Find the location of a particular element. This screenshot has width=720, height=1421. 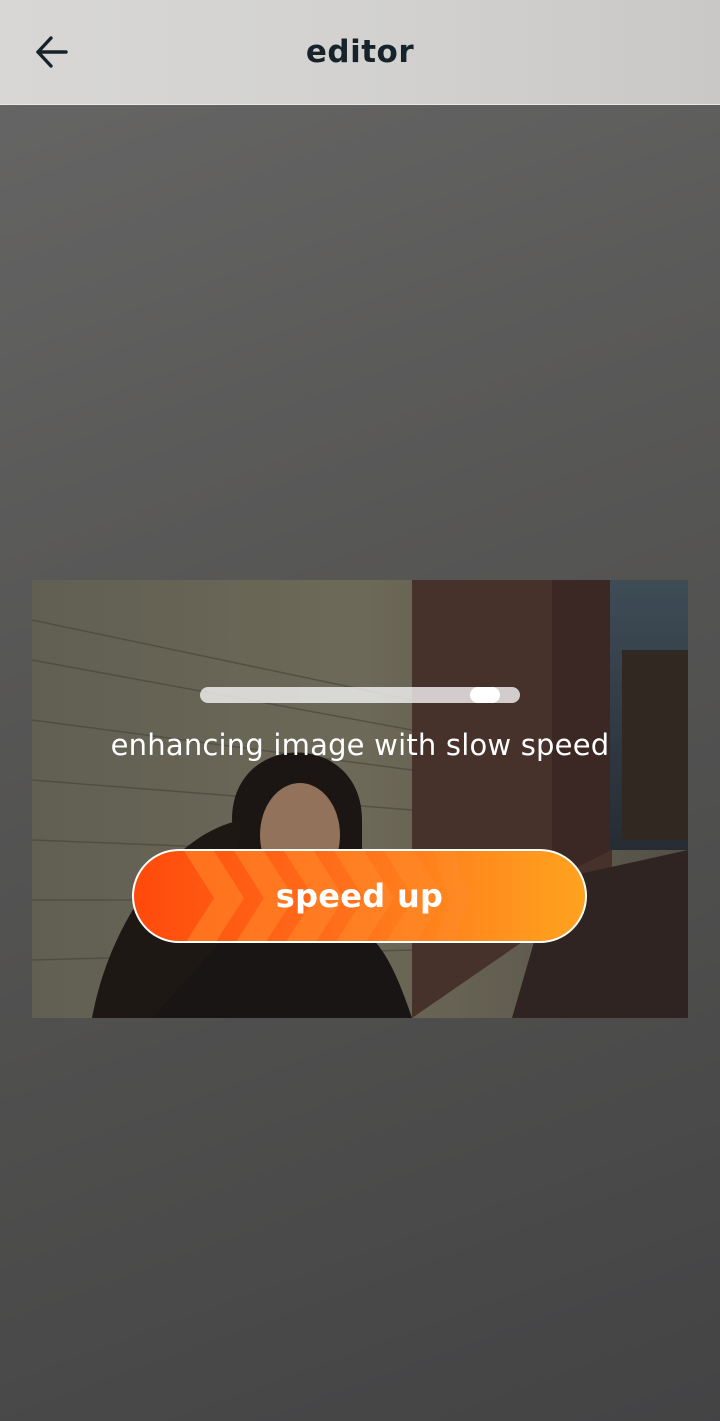

speed-up-button: speed up is located at coordinates (359, 896).